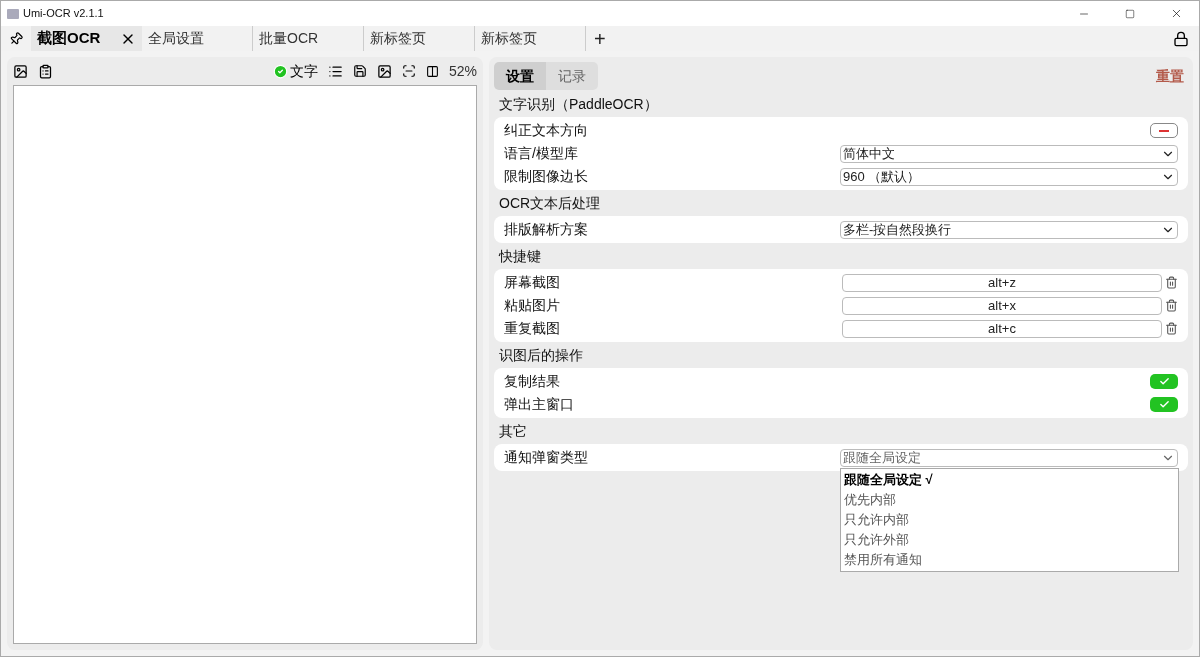 The image size is (1200, 657). What do you see at coordinates (408, 71) in the screenshot?
I see `scan-icon` at bounding box center [408, 71].